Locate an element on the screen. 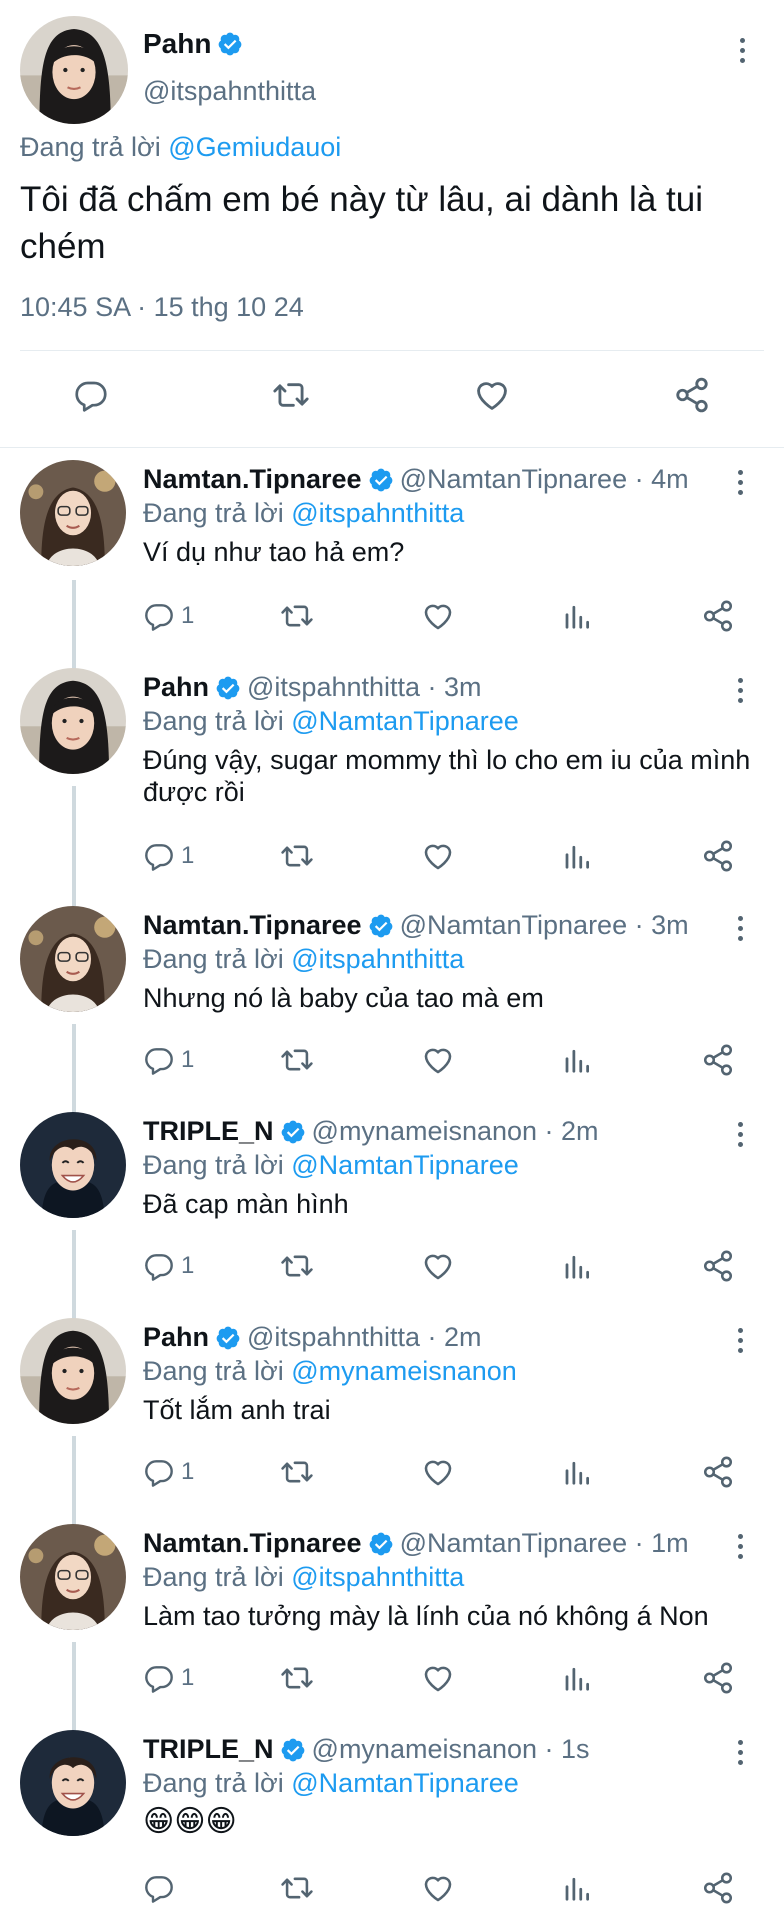 The height and width of the screenshot is (1920, 784). replying-to-mention: @Gemiudauoi is located at coordinates (254, 147).